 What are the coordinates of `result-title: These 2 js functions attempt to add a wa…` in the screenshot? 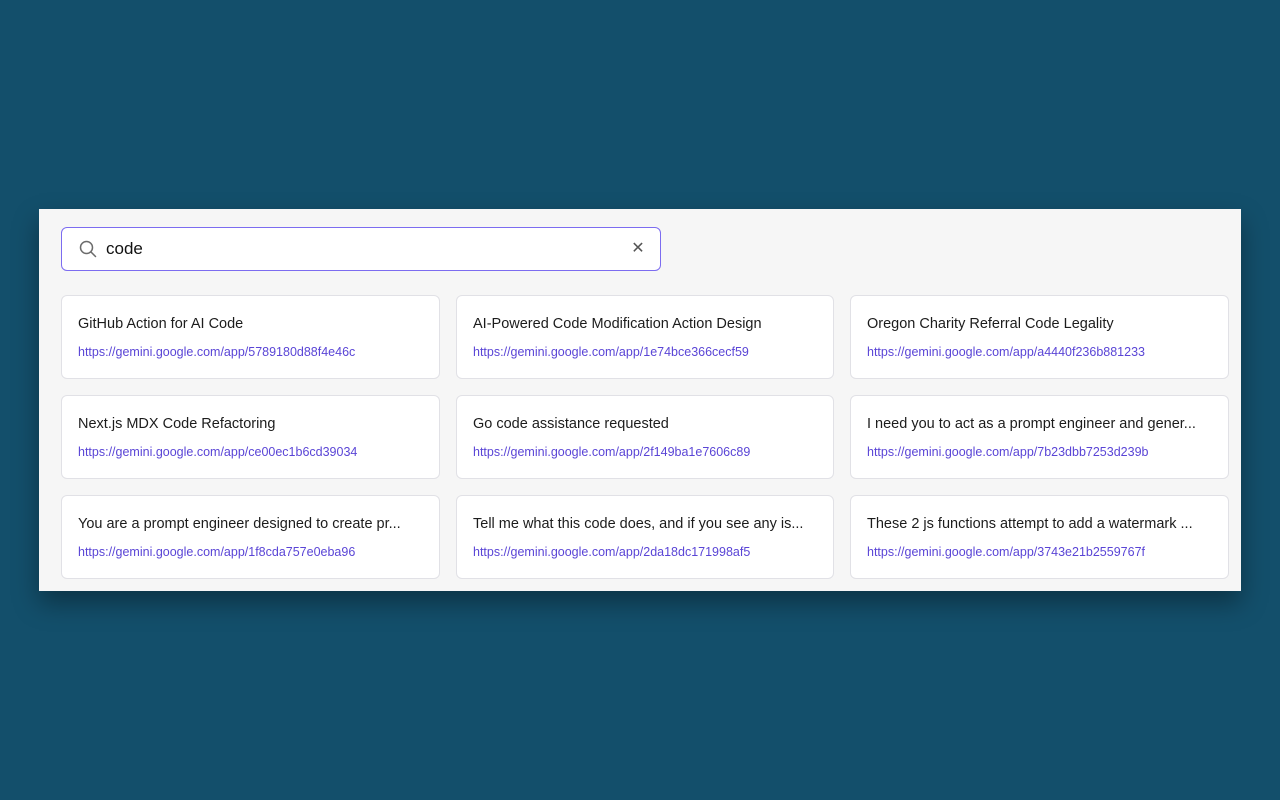 It's located at (1030, 524).